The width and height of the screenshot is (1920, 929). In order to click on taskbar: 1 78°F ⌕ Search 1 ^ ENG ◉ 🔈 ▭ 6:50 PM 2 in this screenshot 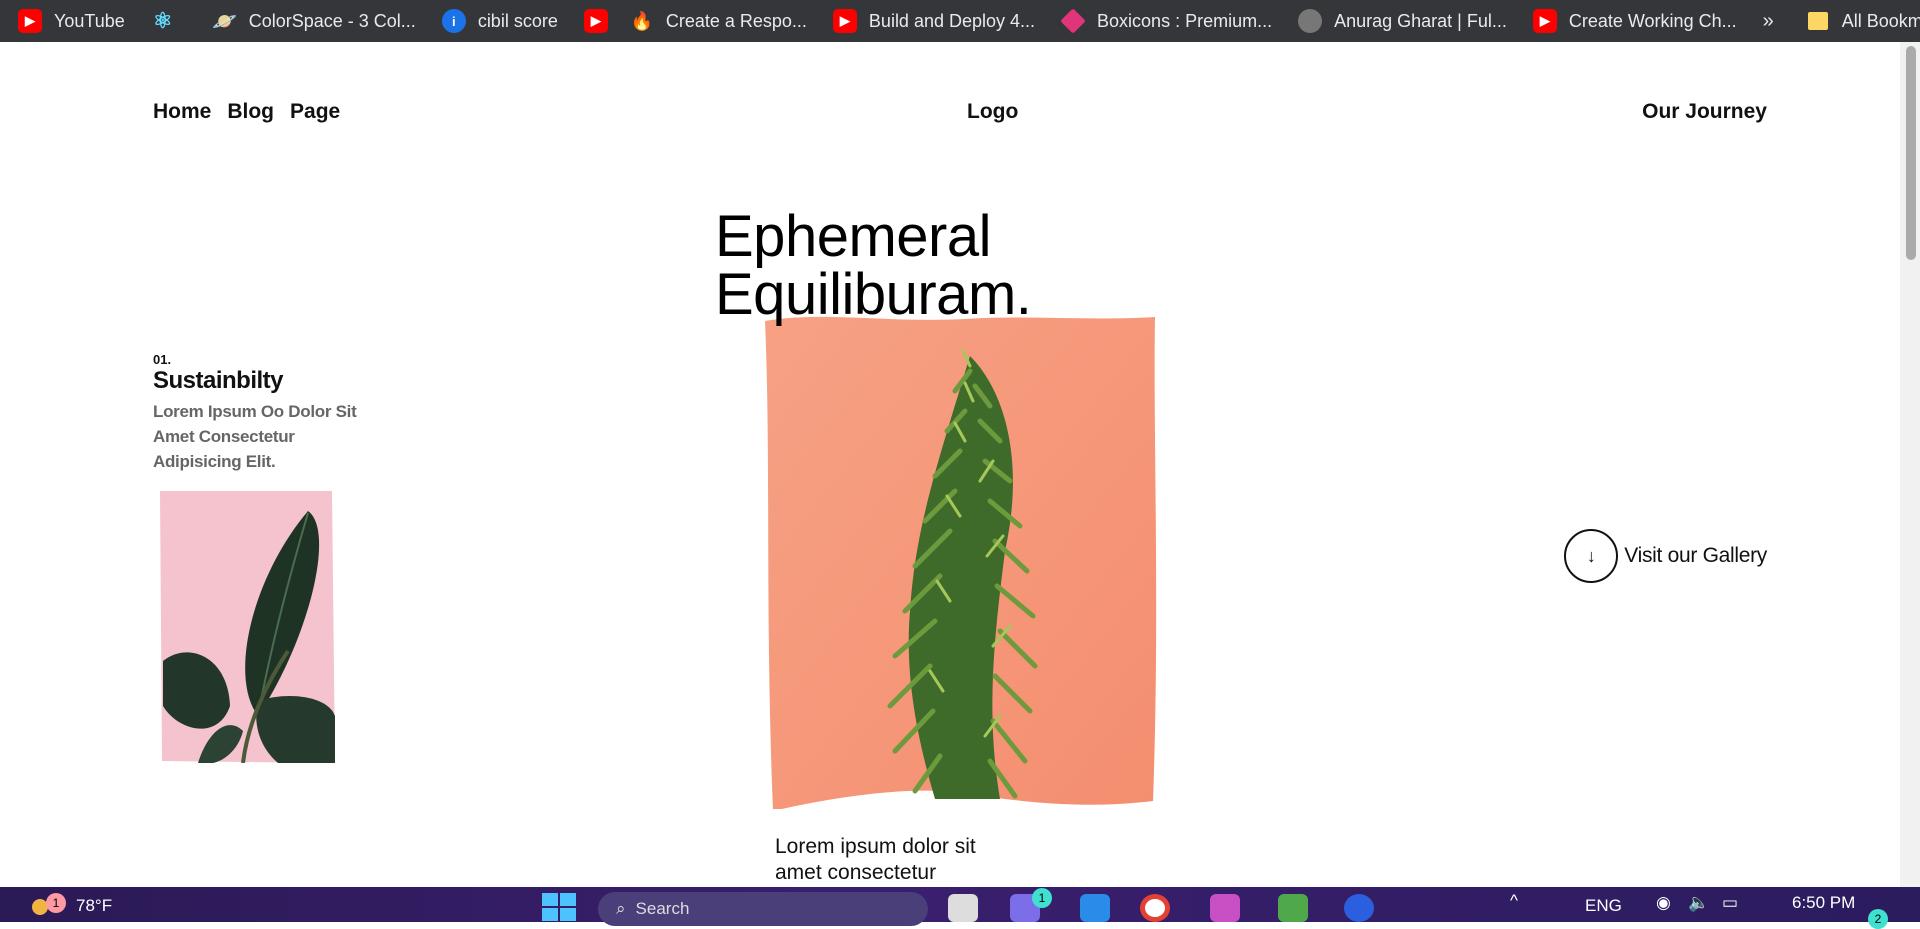, I will do `click(960, 908)`.